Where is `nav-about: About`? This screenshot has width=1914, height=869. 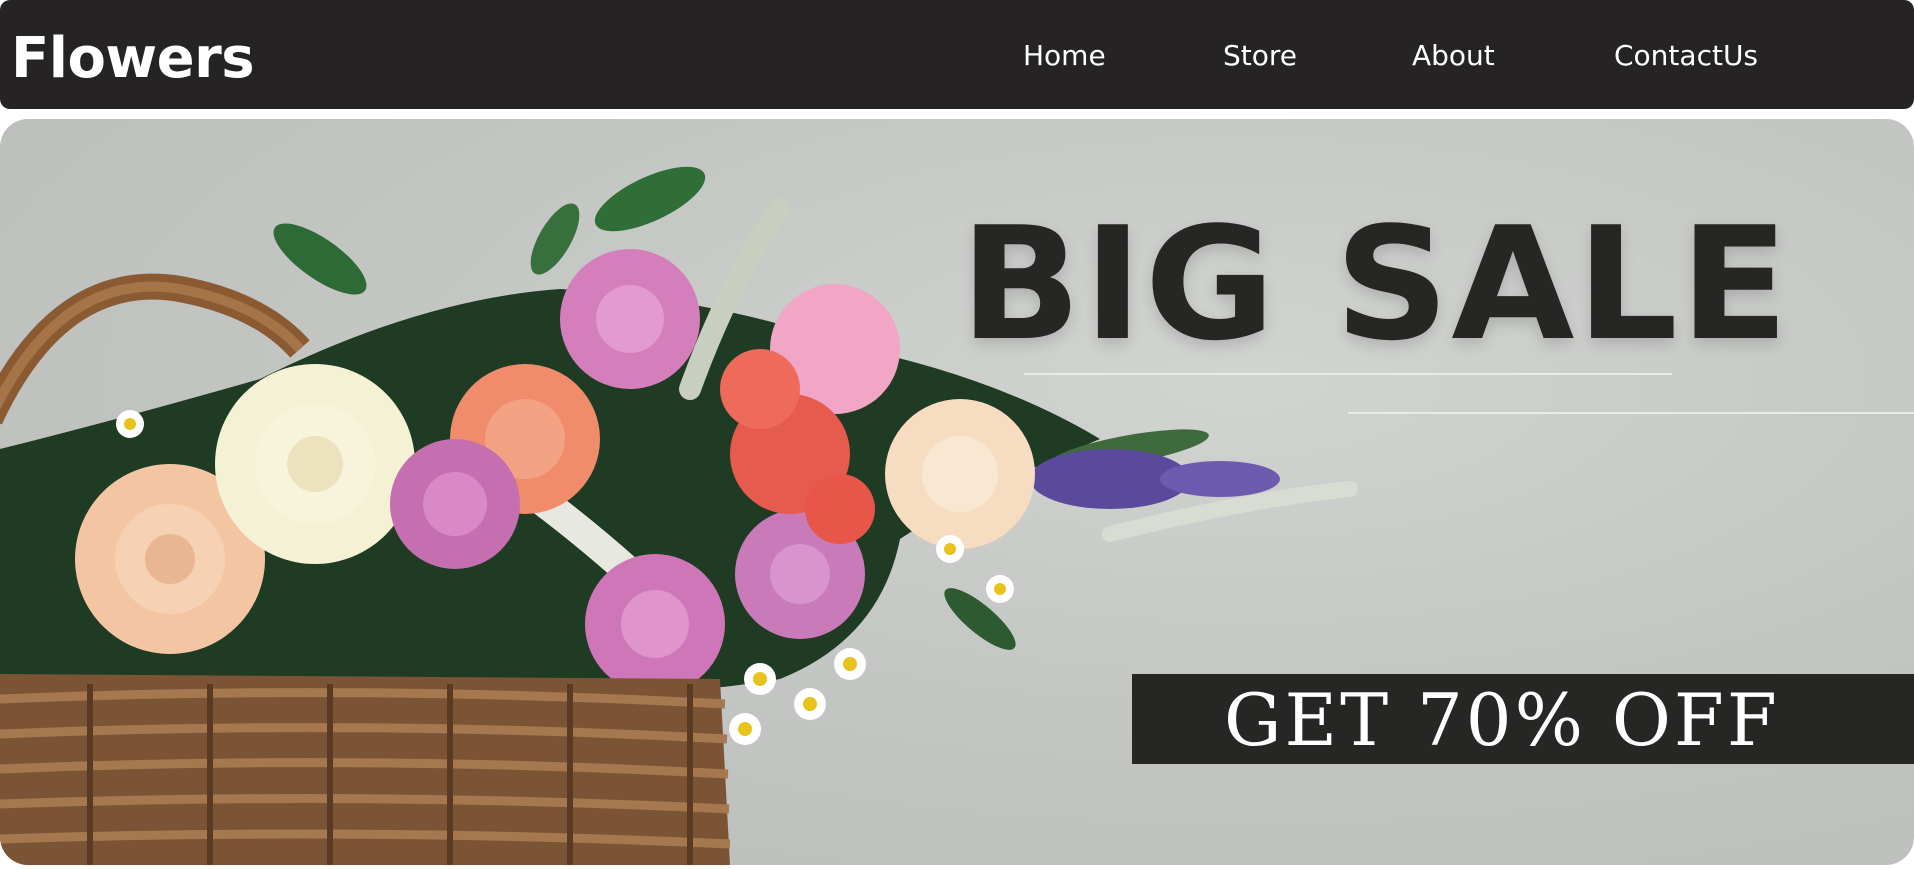 nav-about: About is located at coordinates (1453, 56).